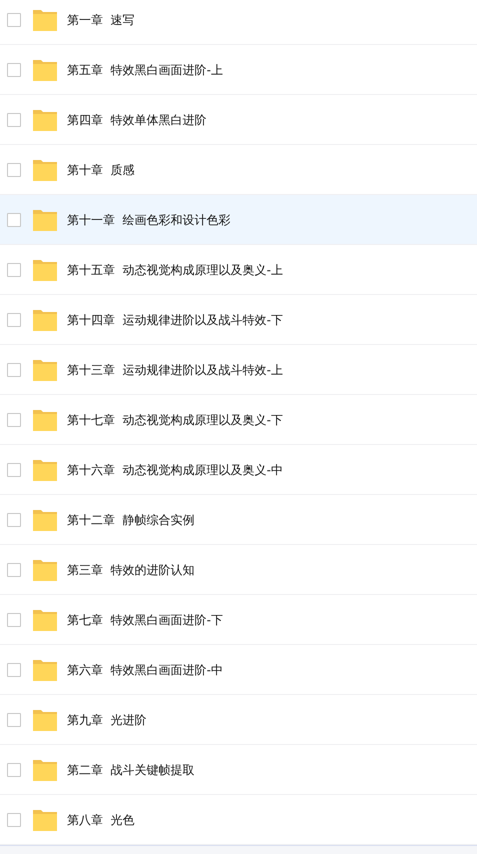 The image size is (477, 854). I want to click on folder-name: 第十一章 绘画色彩和设计色彩, so click(149, 219).